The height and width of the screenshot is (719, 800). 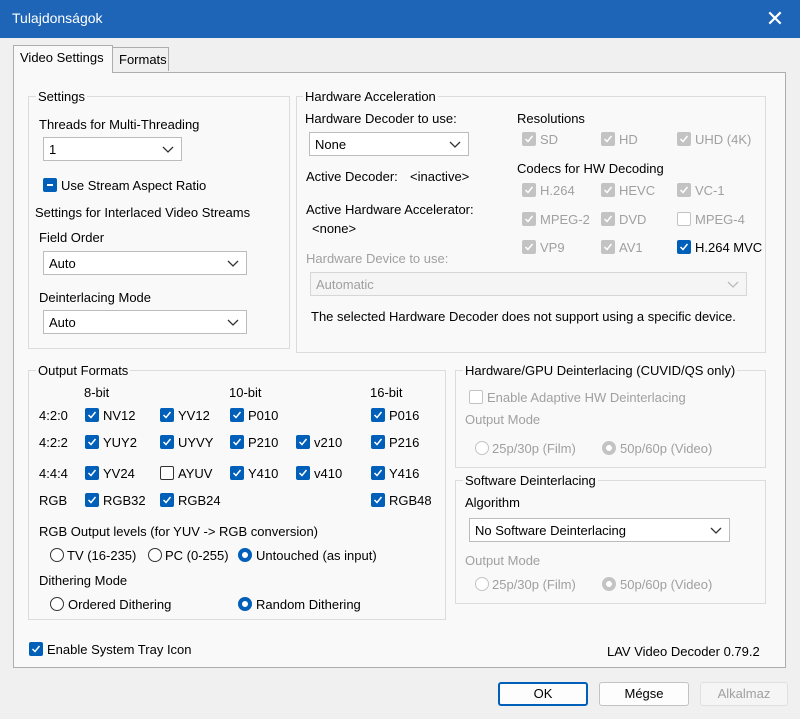 I want to click on codec-vc1-checkbox, so click(x=684, y=190).